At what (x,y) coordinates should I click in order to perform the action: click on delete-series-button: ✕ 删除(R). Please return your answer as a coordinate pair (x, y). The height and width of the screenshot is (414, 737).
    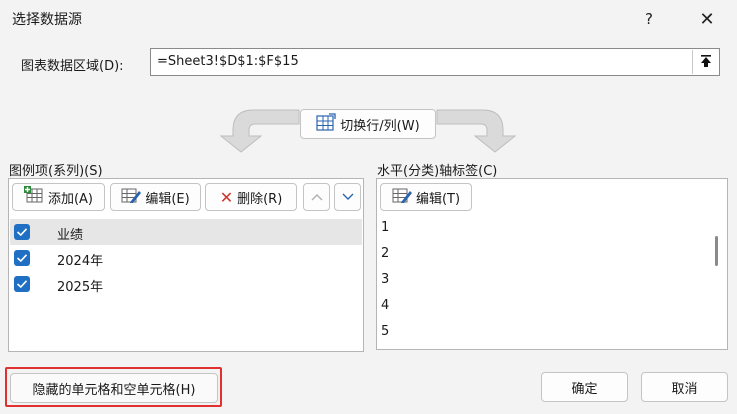
    Looking at the image, I should click on (251, 197).